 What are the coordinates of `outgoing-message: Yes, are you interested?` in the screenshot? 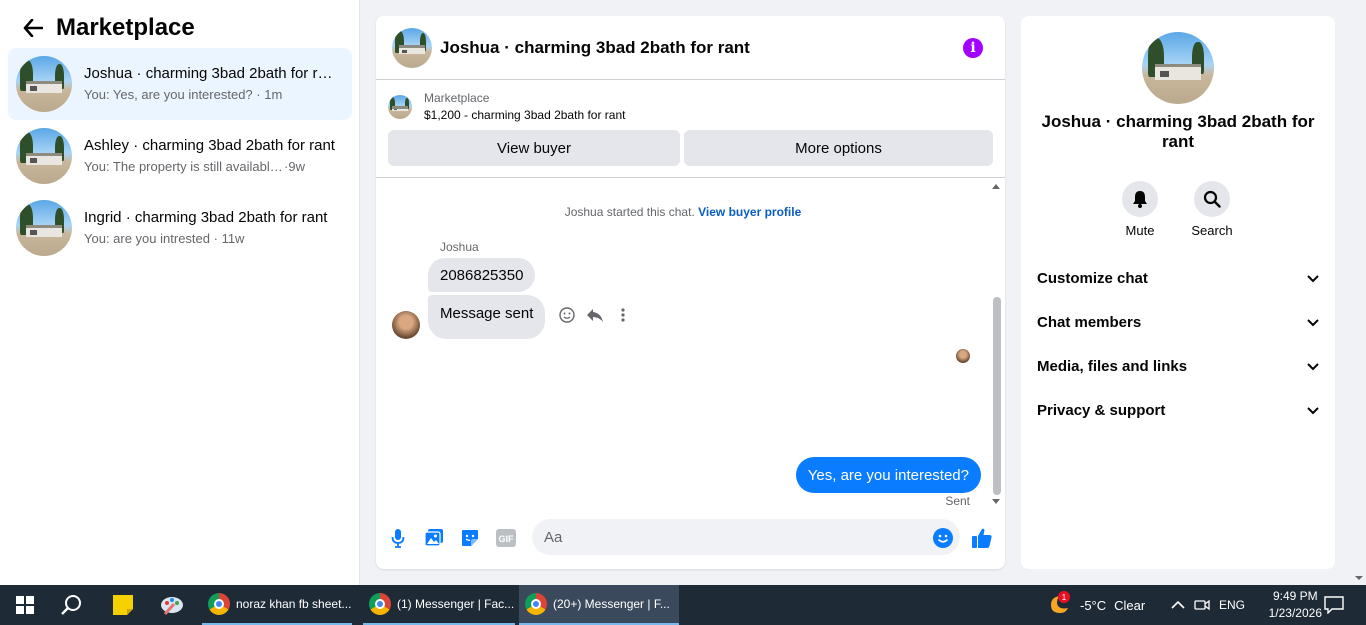 It's located at (888, 475).